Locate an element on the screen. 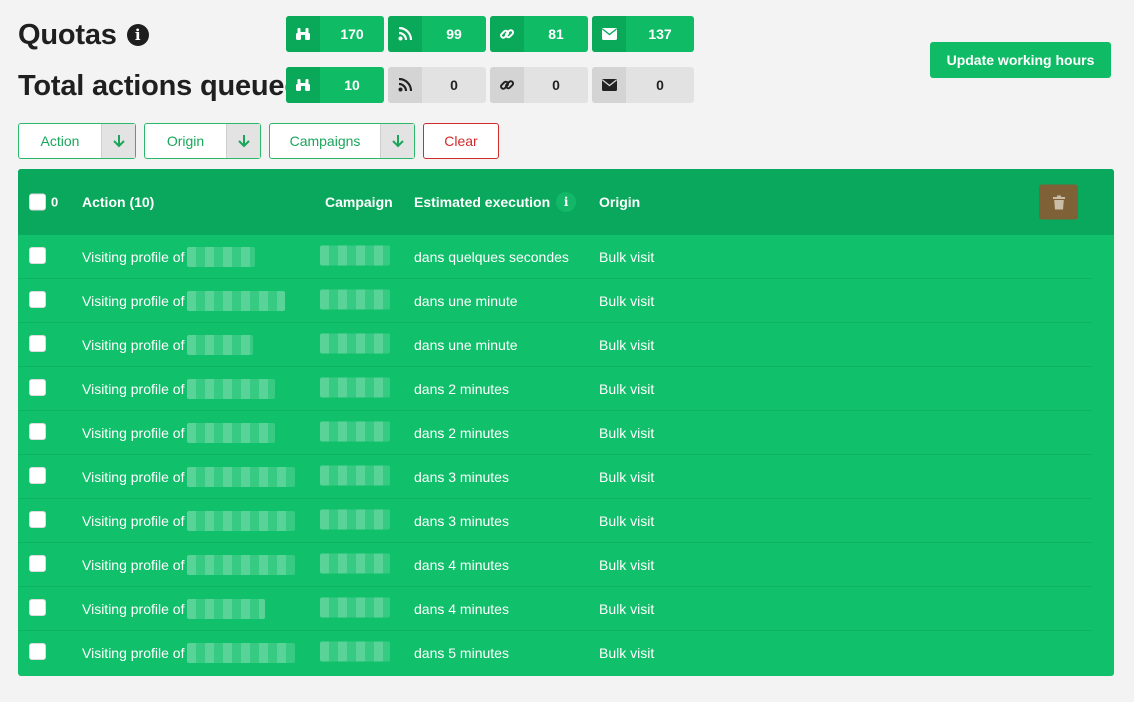 This screenshot has height=702, width=1134. campaigns-filter-dropdown: Campaigns is located at coordinates (342, 141).